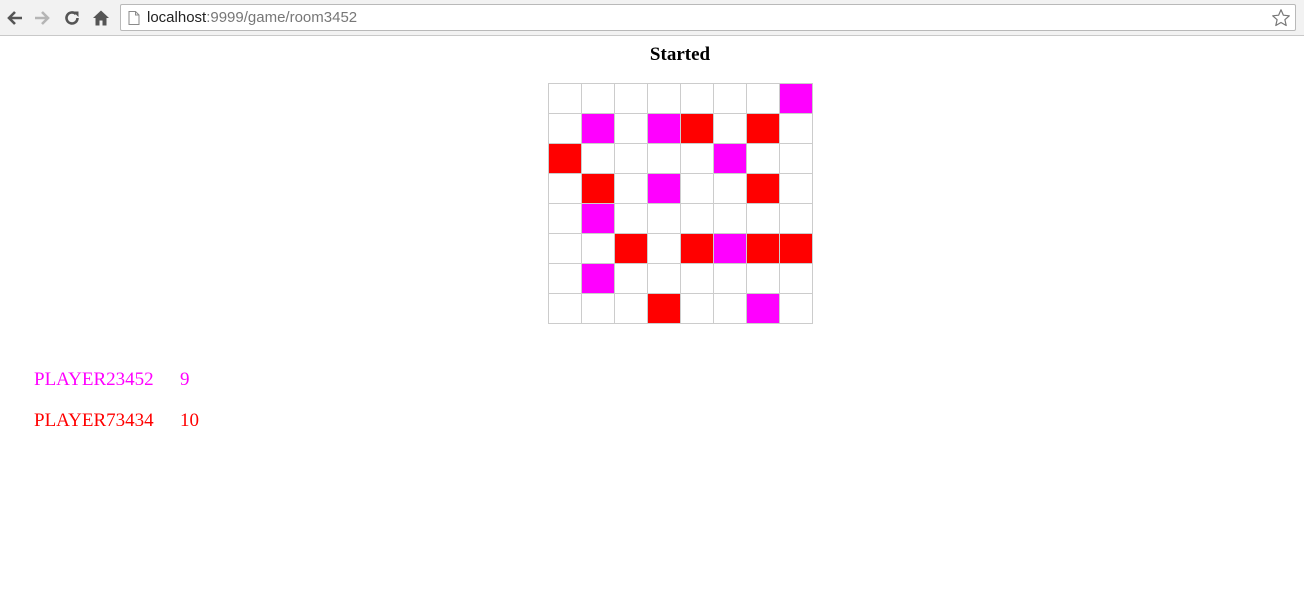  I want to click on browser-toolbar: localhost:9999/game/room3452, so click(652, 18).